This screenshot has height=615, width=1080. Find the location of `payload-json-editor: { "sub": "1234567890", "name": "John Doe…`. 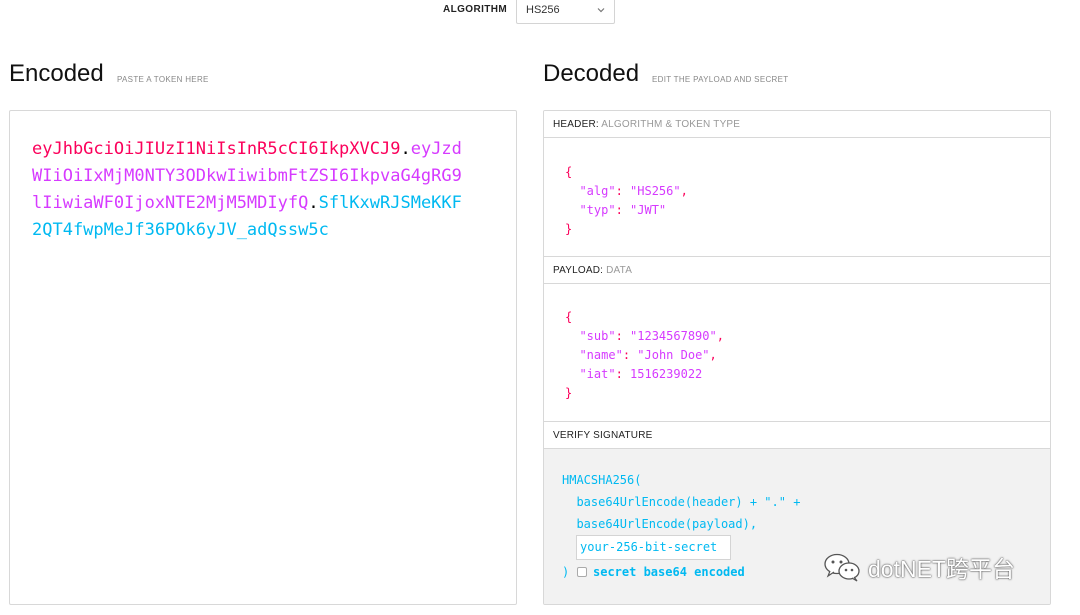

payload-json-editor: { "sub": "1234567890", "name": "John Doe… is located at coordinates (797, 353).